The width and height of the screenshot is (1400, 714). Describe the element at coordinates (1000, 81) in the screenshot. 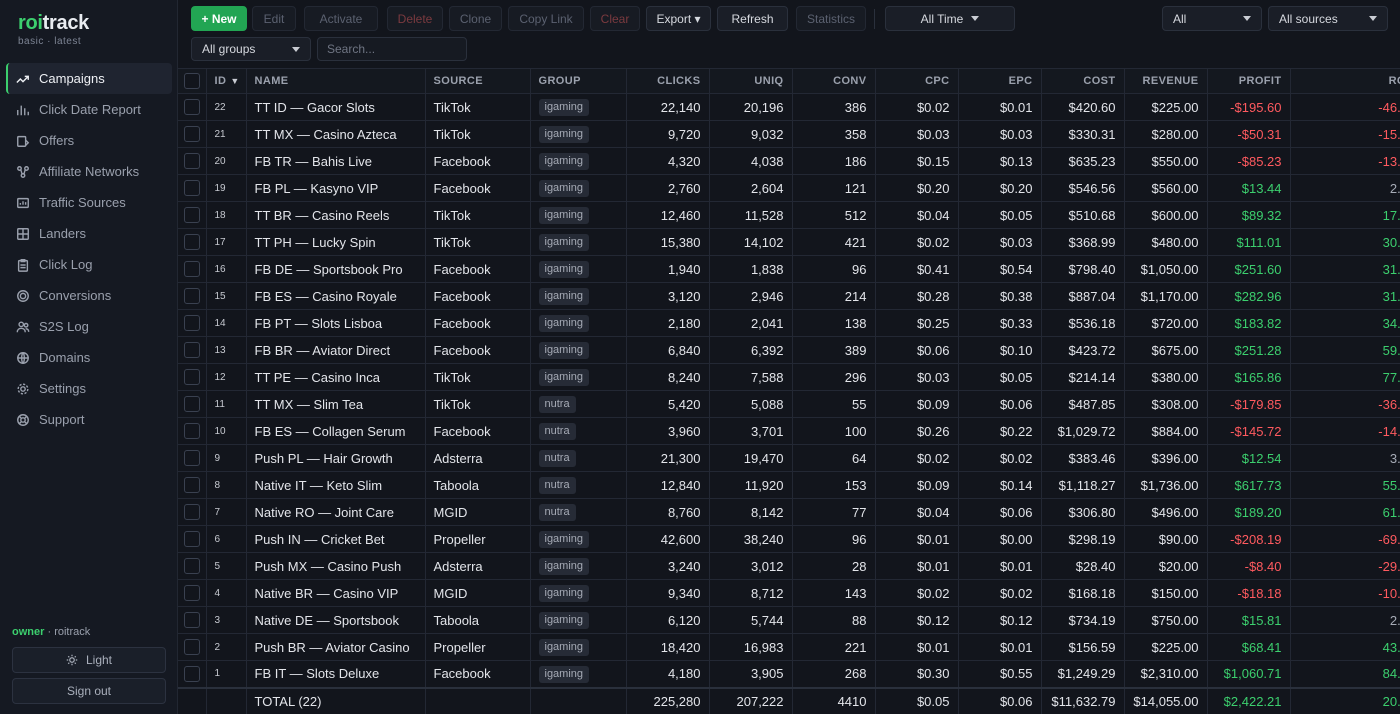

I see `col-header-epc: EPC` at that location.